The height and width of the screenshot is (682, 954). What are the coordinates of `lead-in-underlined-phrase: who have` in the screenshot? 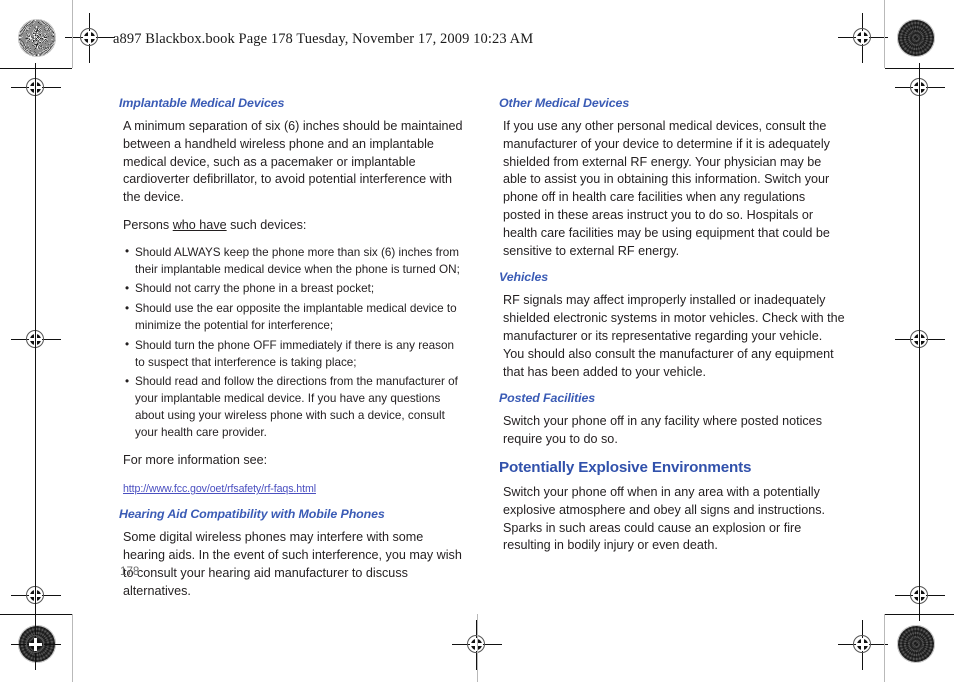 It's located at (199, 224).